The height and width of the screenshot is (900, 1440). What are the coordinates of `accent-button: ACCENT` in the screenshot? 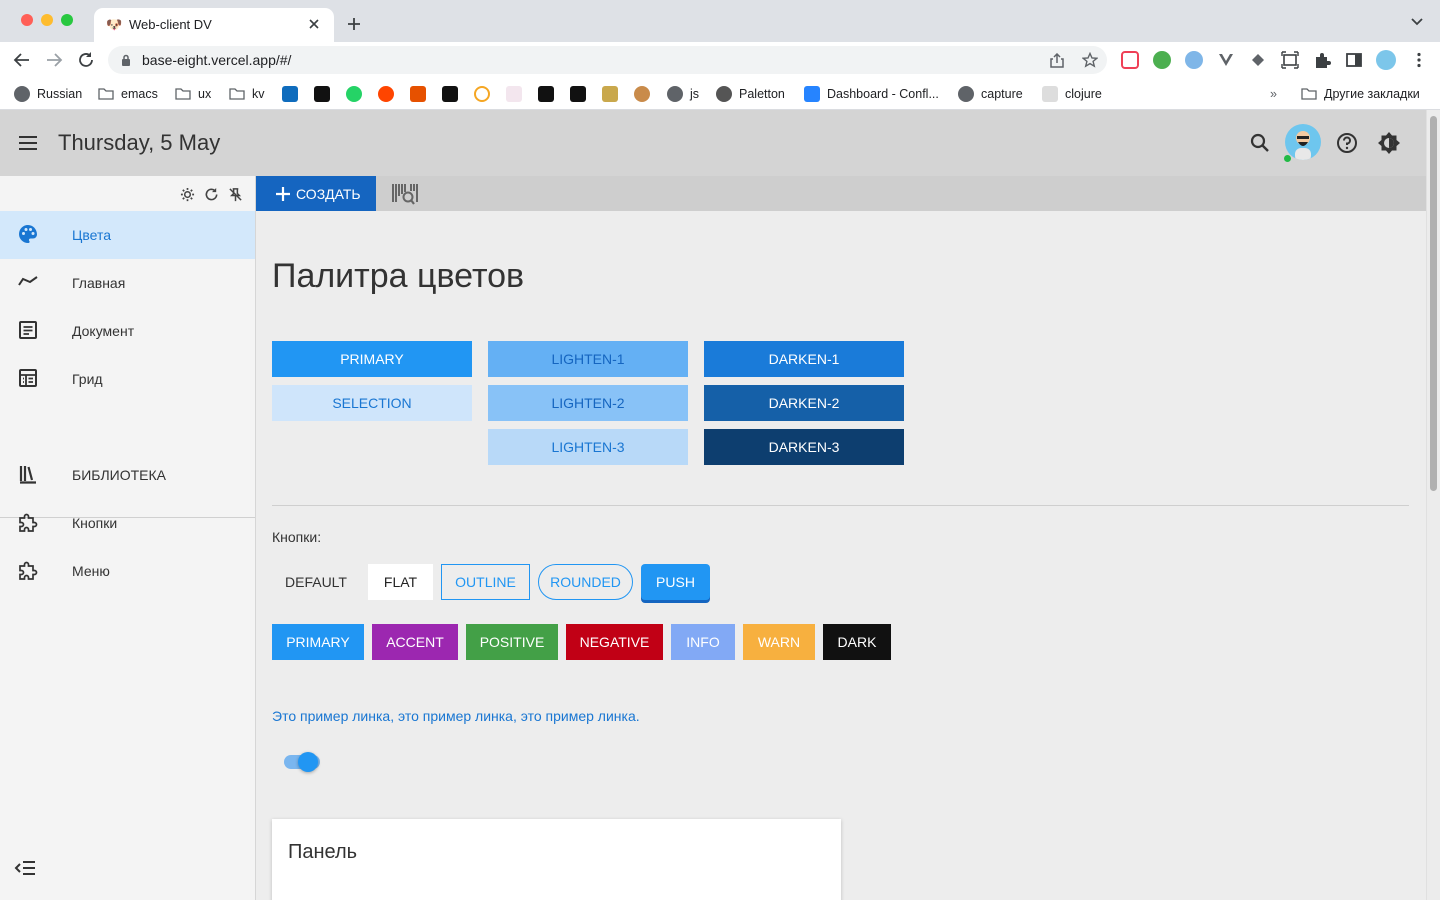 It's located at (415, 642).